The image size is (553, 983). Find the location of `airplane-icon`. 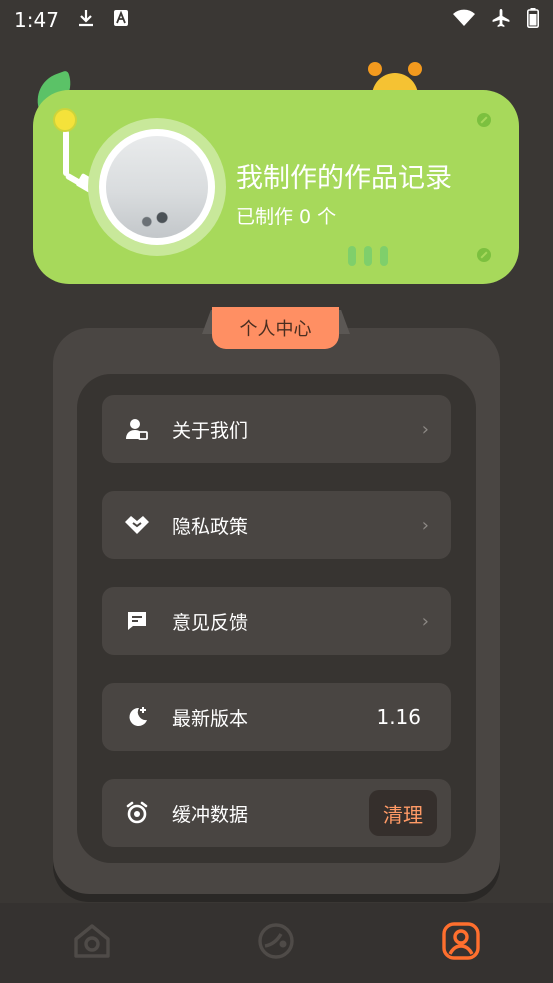

airplane-icon is located at coordinates (501, 20).